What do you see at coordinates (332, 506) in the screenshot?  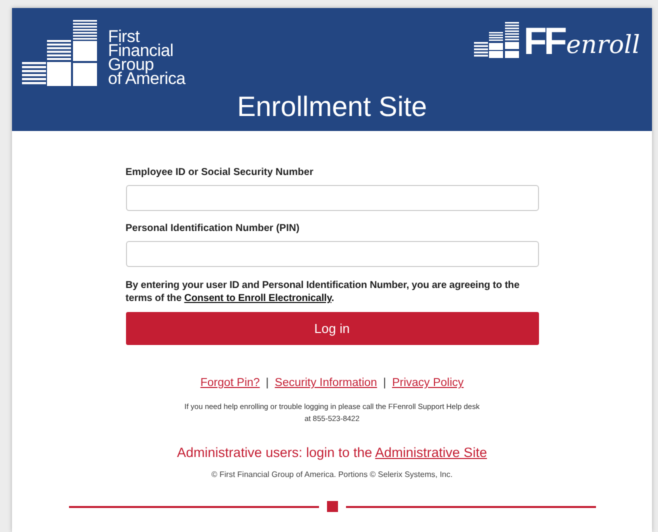 I see `divider-mark` at bounding box center [332, 506].